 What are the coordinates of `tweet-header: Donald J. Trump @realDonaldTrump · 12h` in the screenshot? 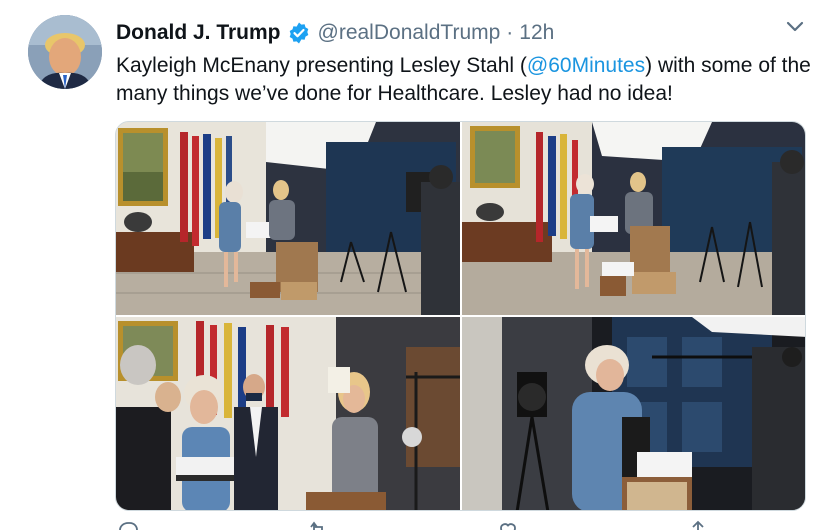 It's located at (335, 33).